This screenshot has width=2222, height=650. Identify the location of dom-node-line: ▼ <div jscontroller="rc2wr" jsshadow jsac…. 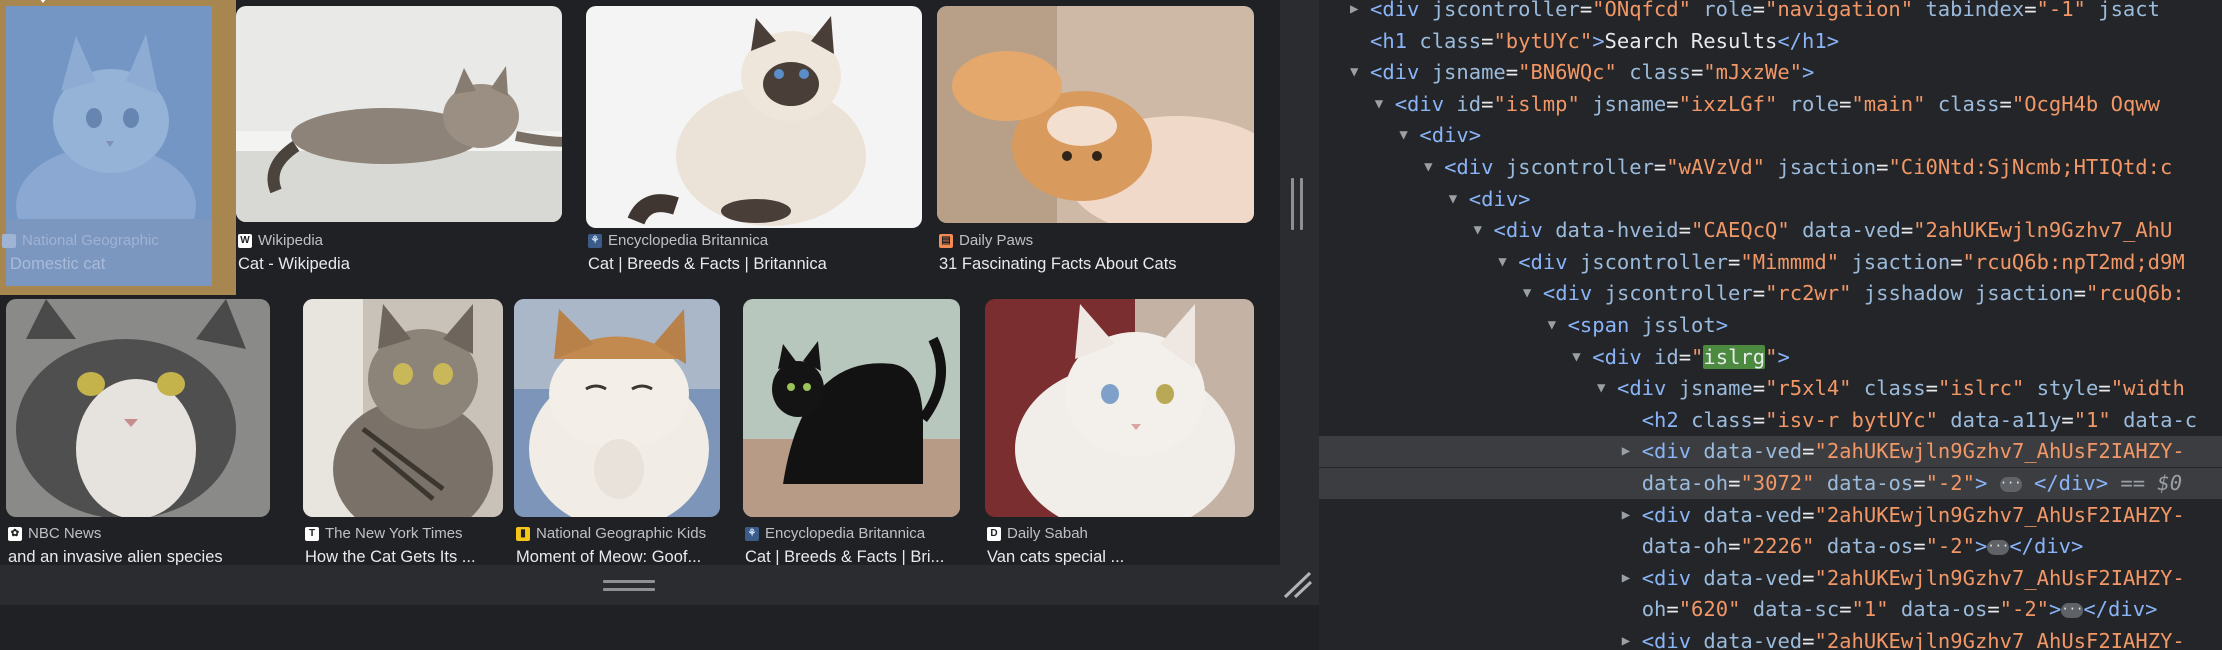
(1770, 293).